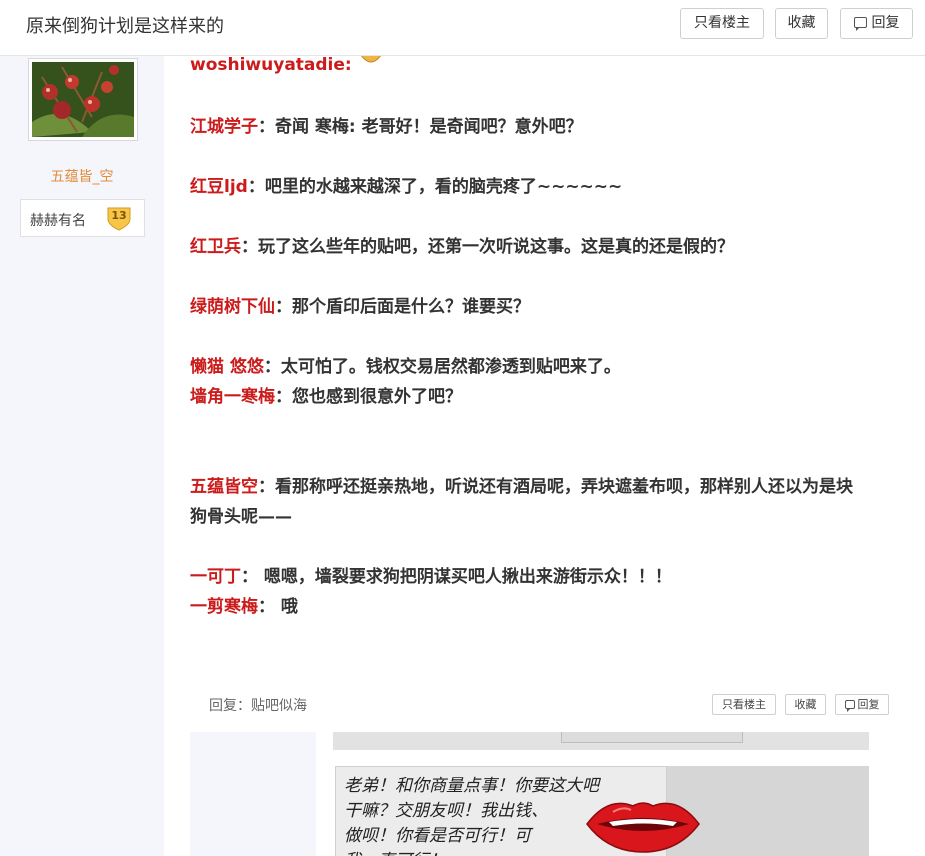 The height and width of the screenshot is (856, 925). What do you see at coordinates (471, 786) in the screenshot?
I see `handwriting-line: 老弟！和你商量点事！你要这大吧` at bounding box center [471, 786].